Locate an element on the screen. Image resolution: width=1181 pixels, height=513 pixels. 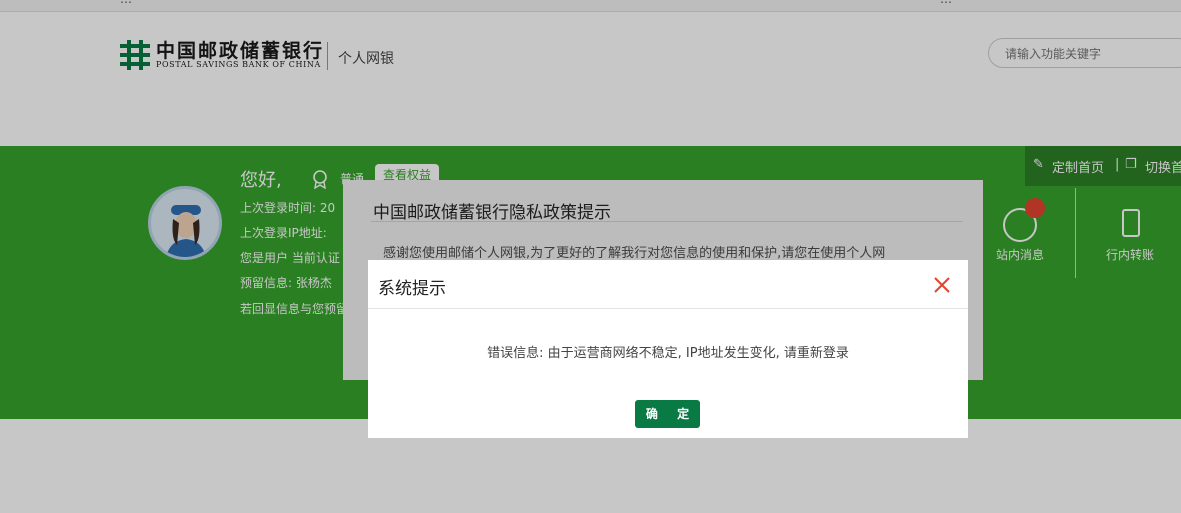
confirm-button: 确 定 is located at coordinates (667, 414).